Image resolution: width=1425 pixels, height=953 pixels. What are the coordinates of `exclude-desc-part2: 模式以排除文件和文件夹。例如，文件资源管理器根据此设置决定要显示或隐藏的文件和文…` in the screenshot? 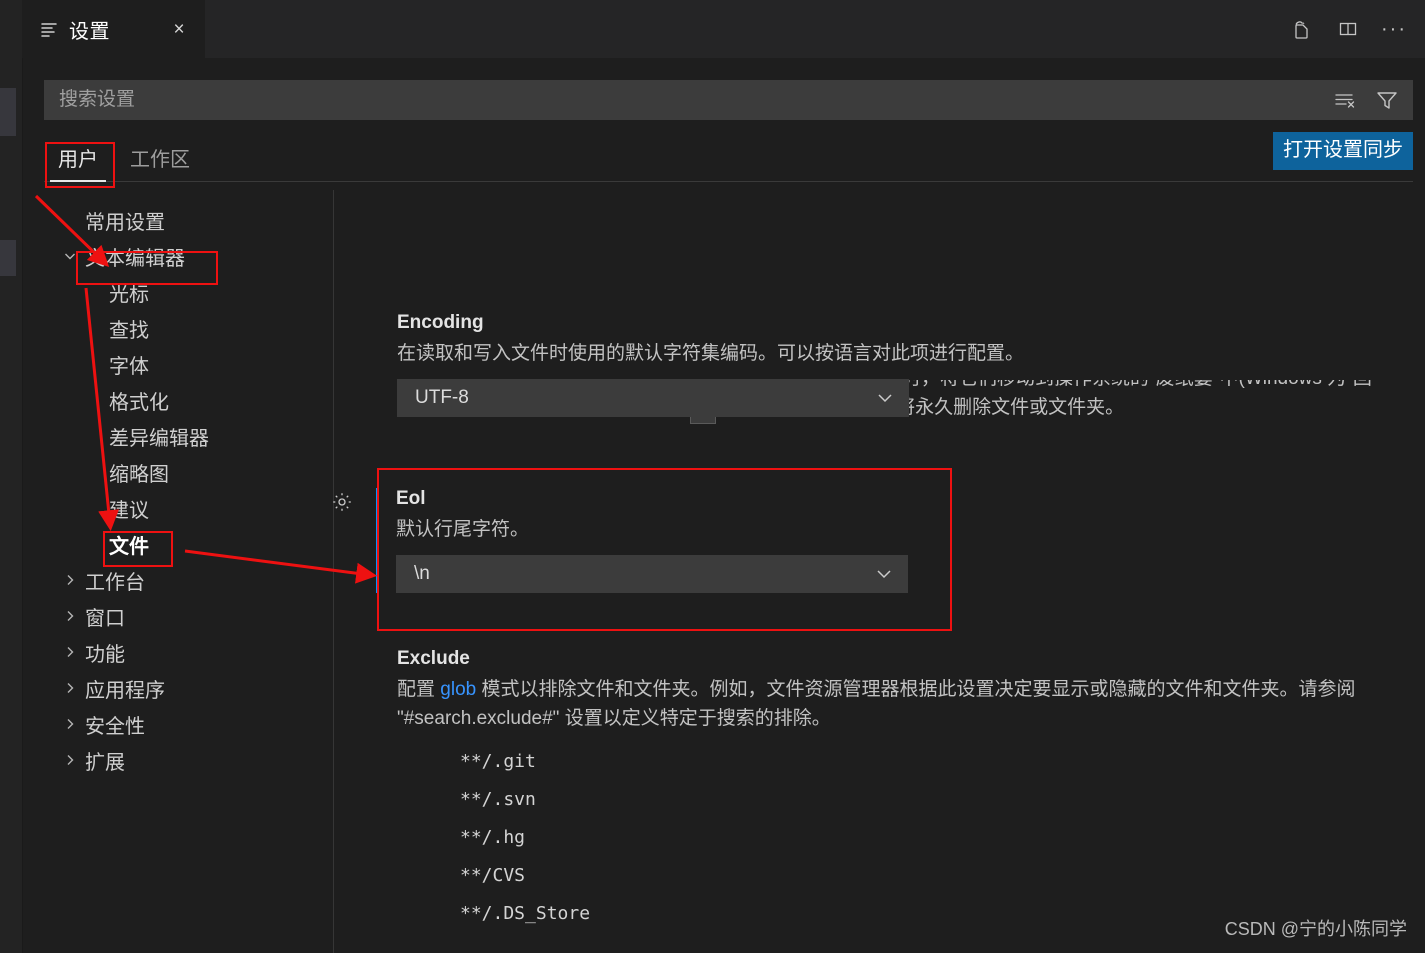 It's located at (876, 704).